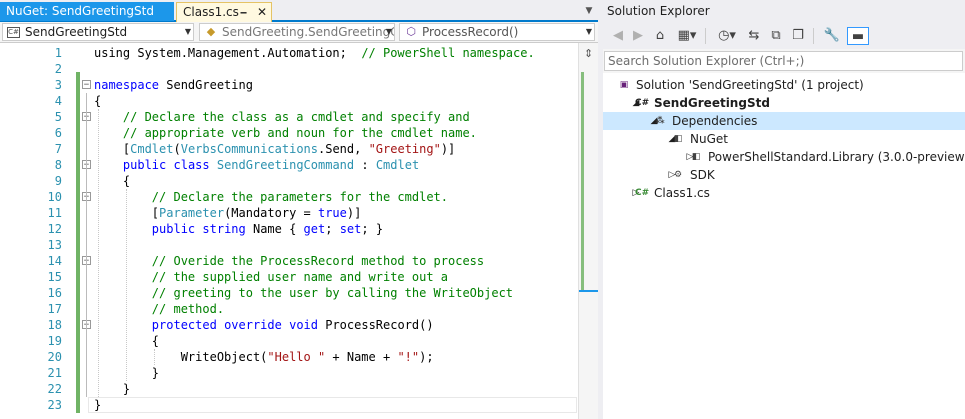 This screenshot has height=419, width=965. Describe the element at coordinates (754, 36) in the screenshot. I see `sync-icon: ⇆` at that location.